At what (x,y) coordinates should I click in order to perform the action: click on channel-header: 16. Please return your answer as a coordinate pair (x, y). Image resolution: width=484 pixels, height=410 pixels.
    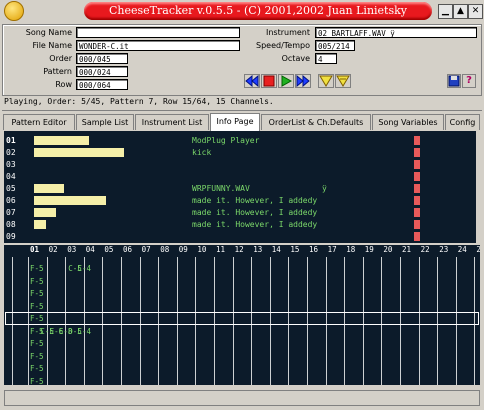
    Looking at the image, I should click on (313, 250).